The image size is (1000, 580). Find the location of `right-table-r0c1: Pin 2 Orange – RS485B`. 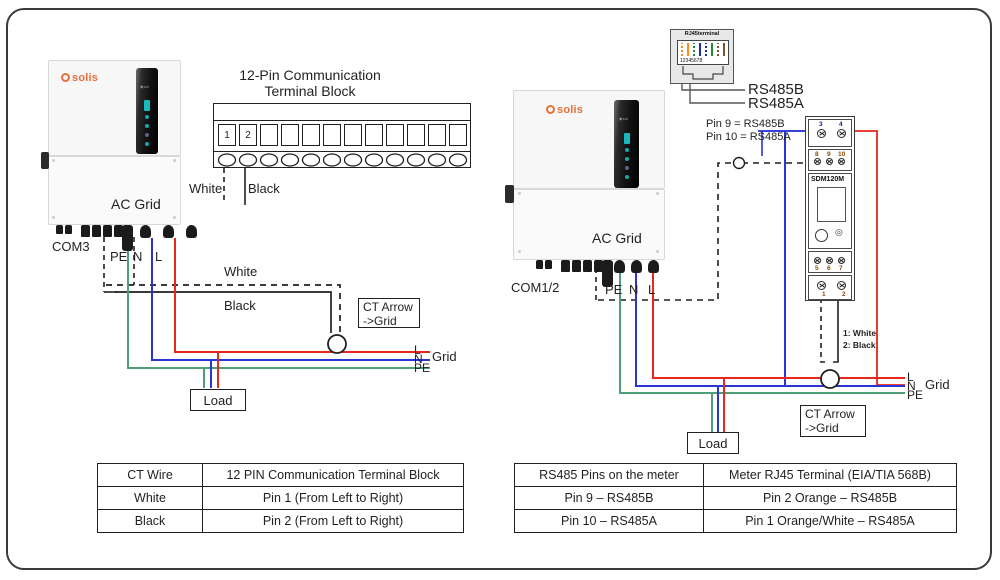

right-table-r0c1: Pin 2 Orange – RS485B is located at coordinates (830, 498).